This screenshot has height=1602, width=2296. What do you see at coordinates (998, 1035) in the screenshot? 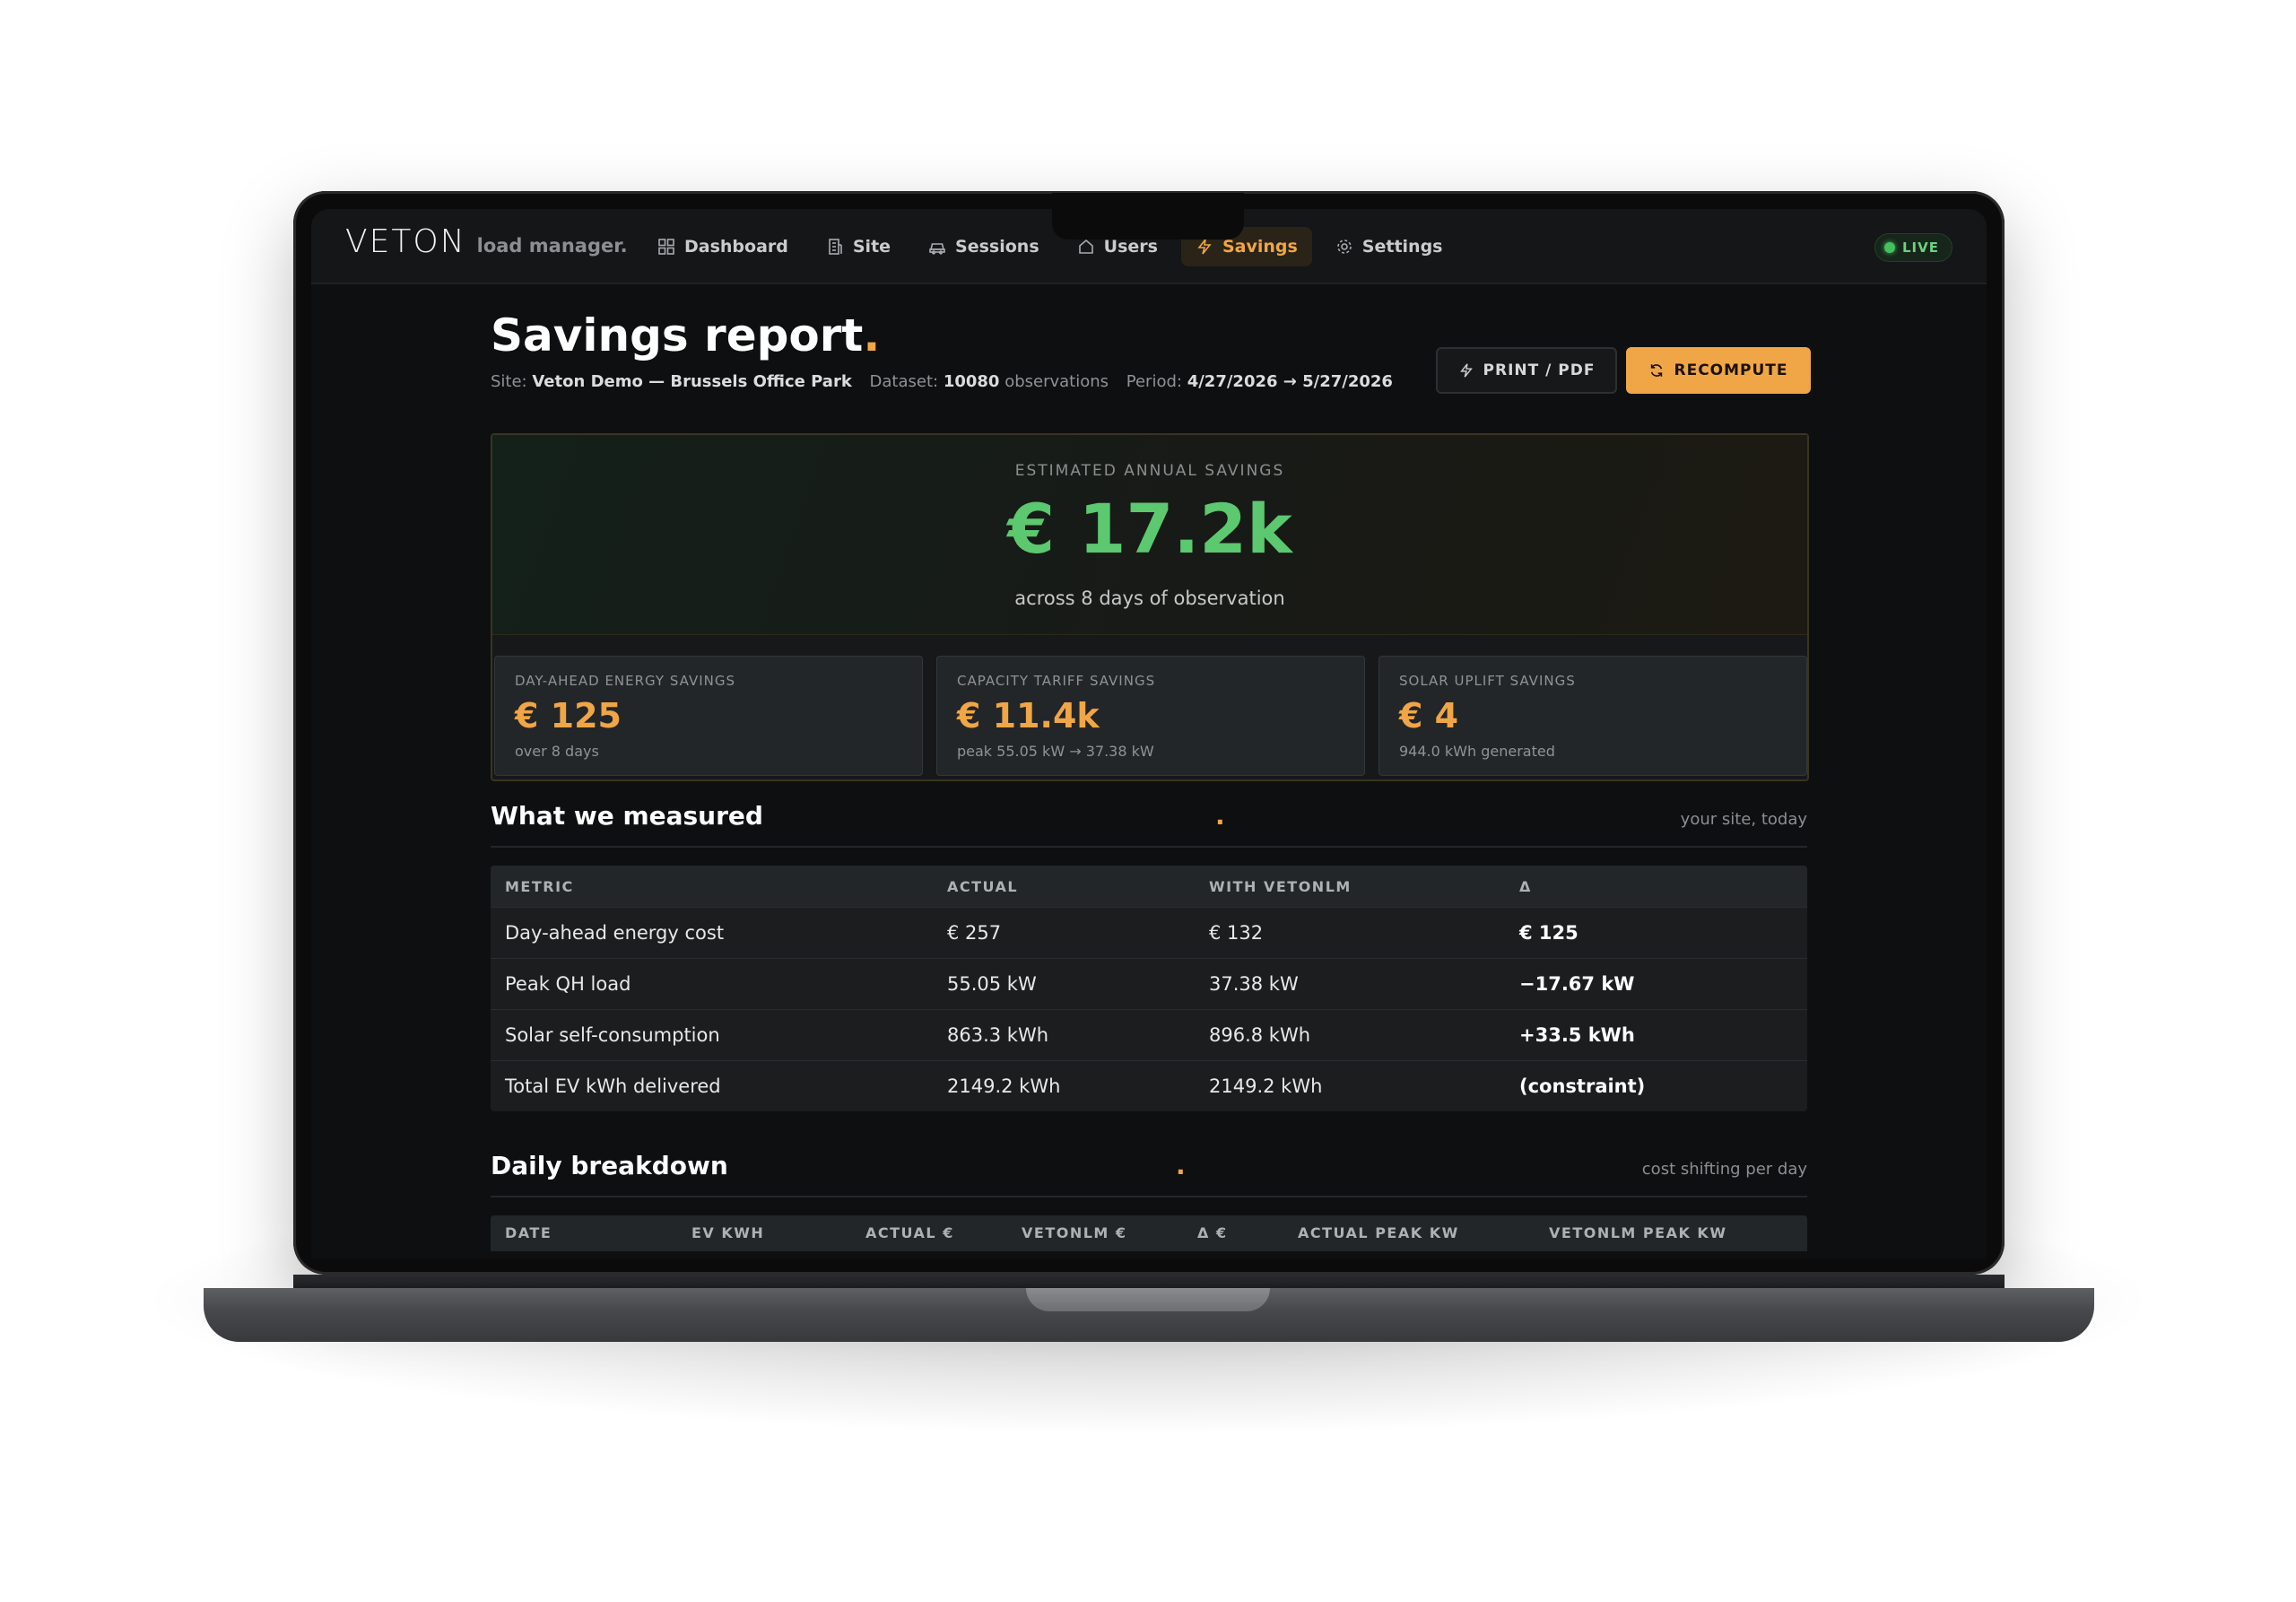
I see `table-cell: 863.3 kWh` at bounding box center [998, 1035].